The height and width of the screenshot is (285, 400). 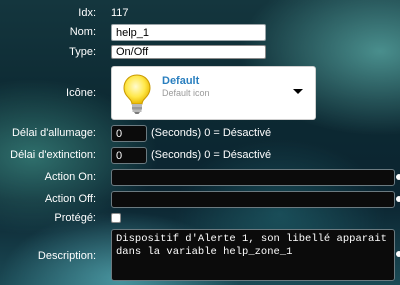 What do you see at coordinates (132, 52) in the screenshot?
I see `type-selected-value: On/Off` at bounding box center [132, 52].